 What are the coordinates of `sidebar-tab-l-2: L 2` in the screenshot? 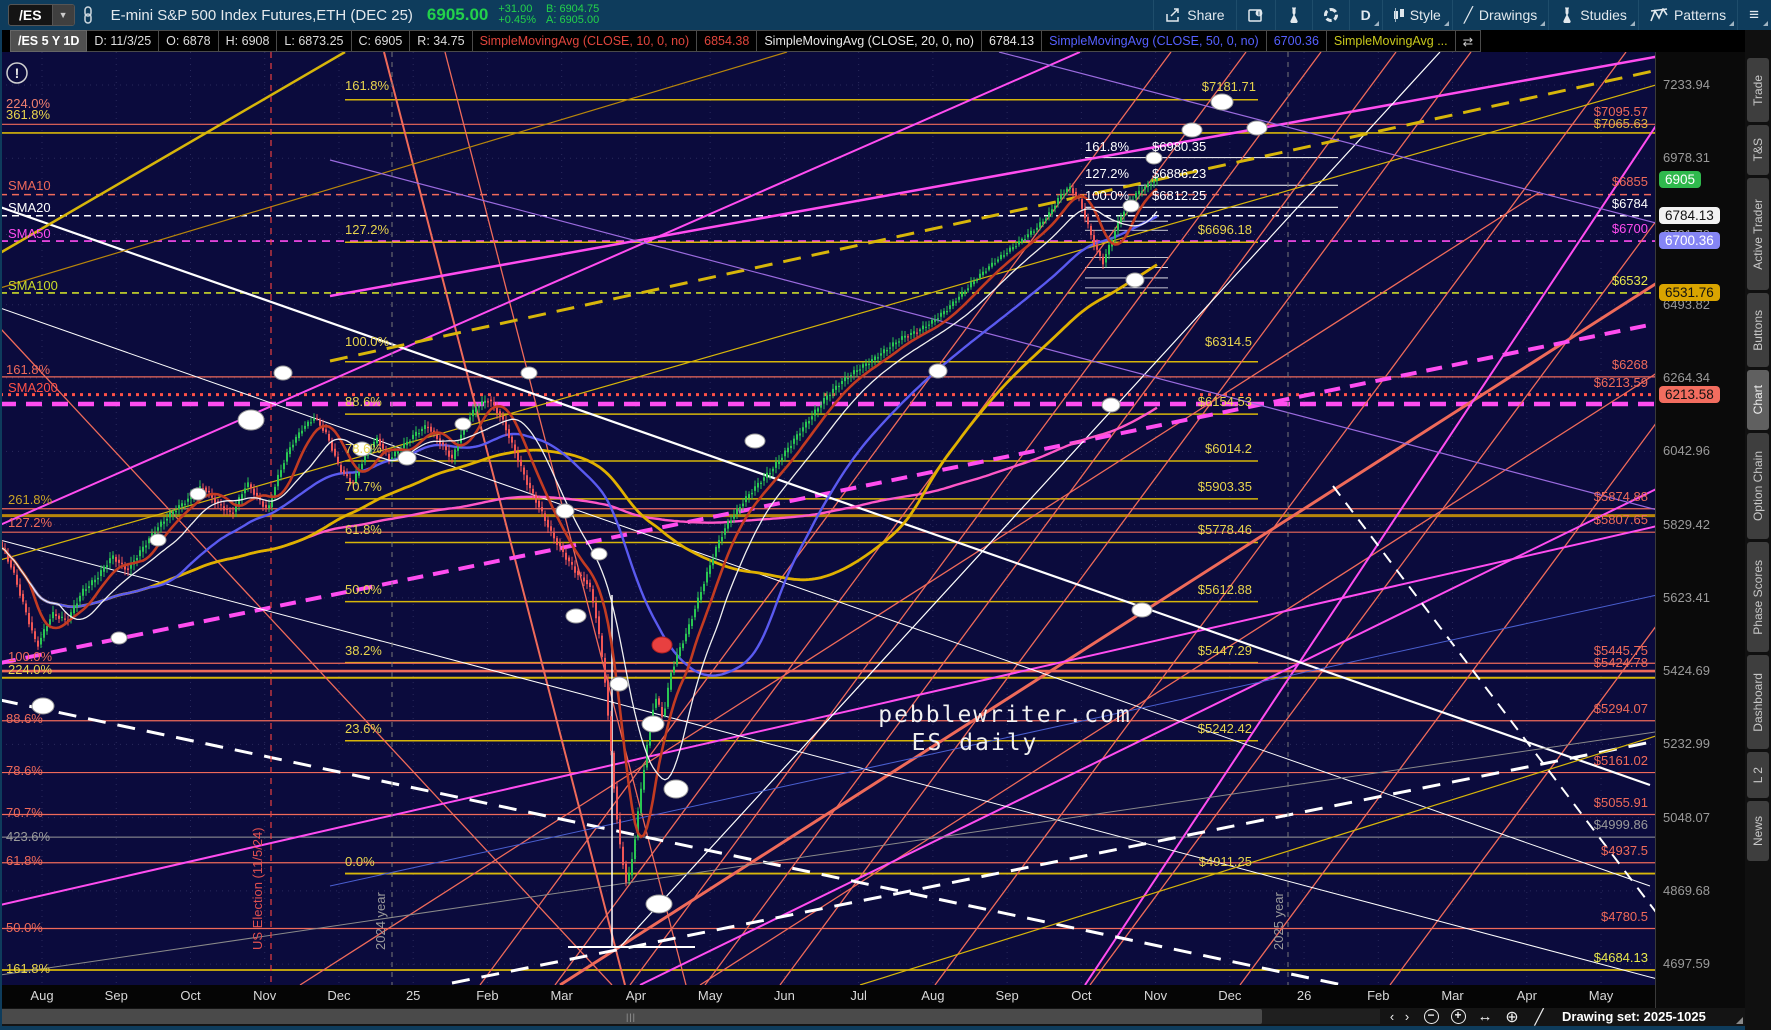 It's located at (1758, 775).